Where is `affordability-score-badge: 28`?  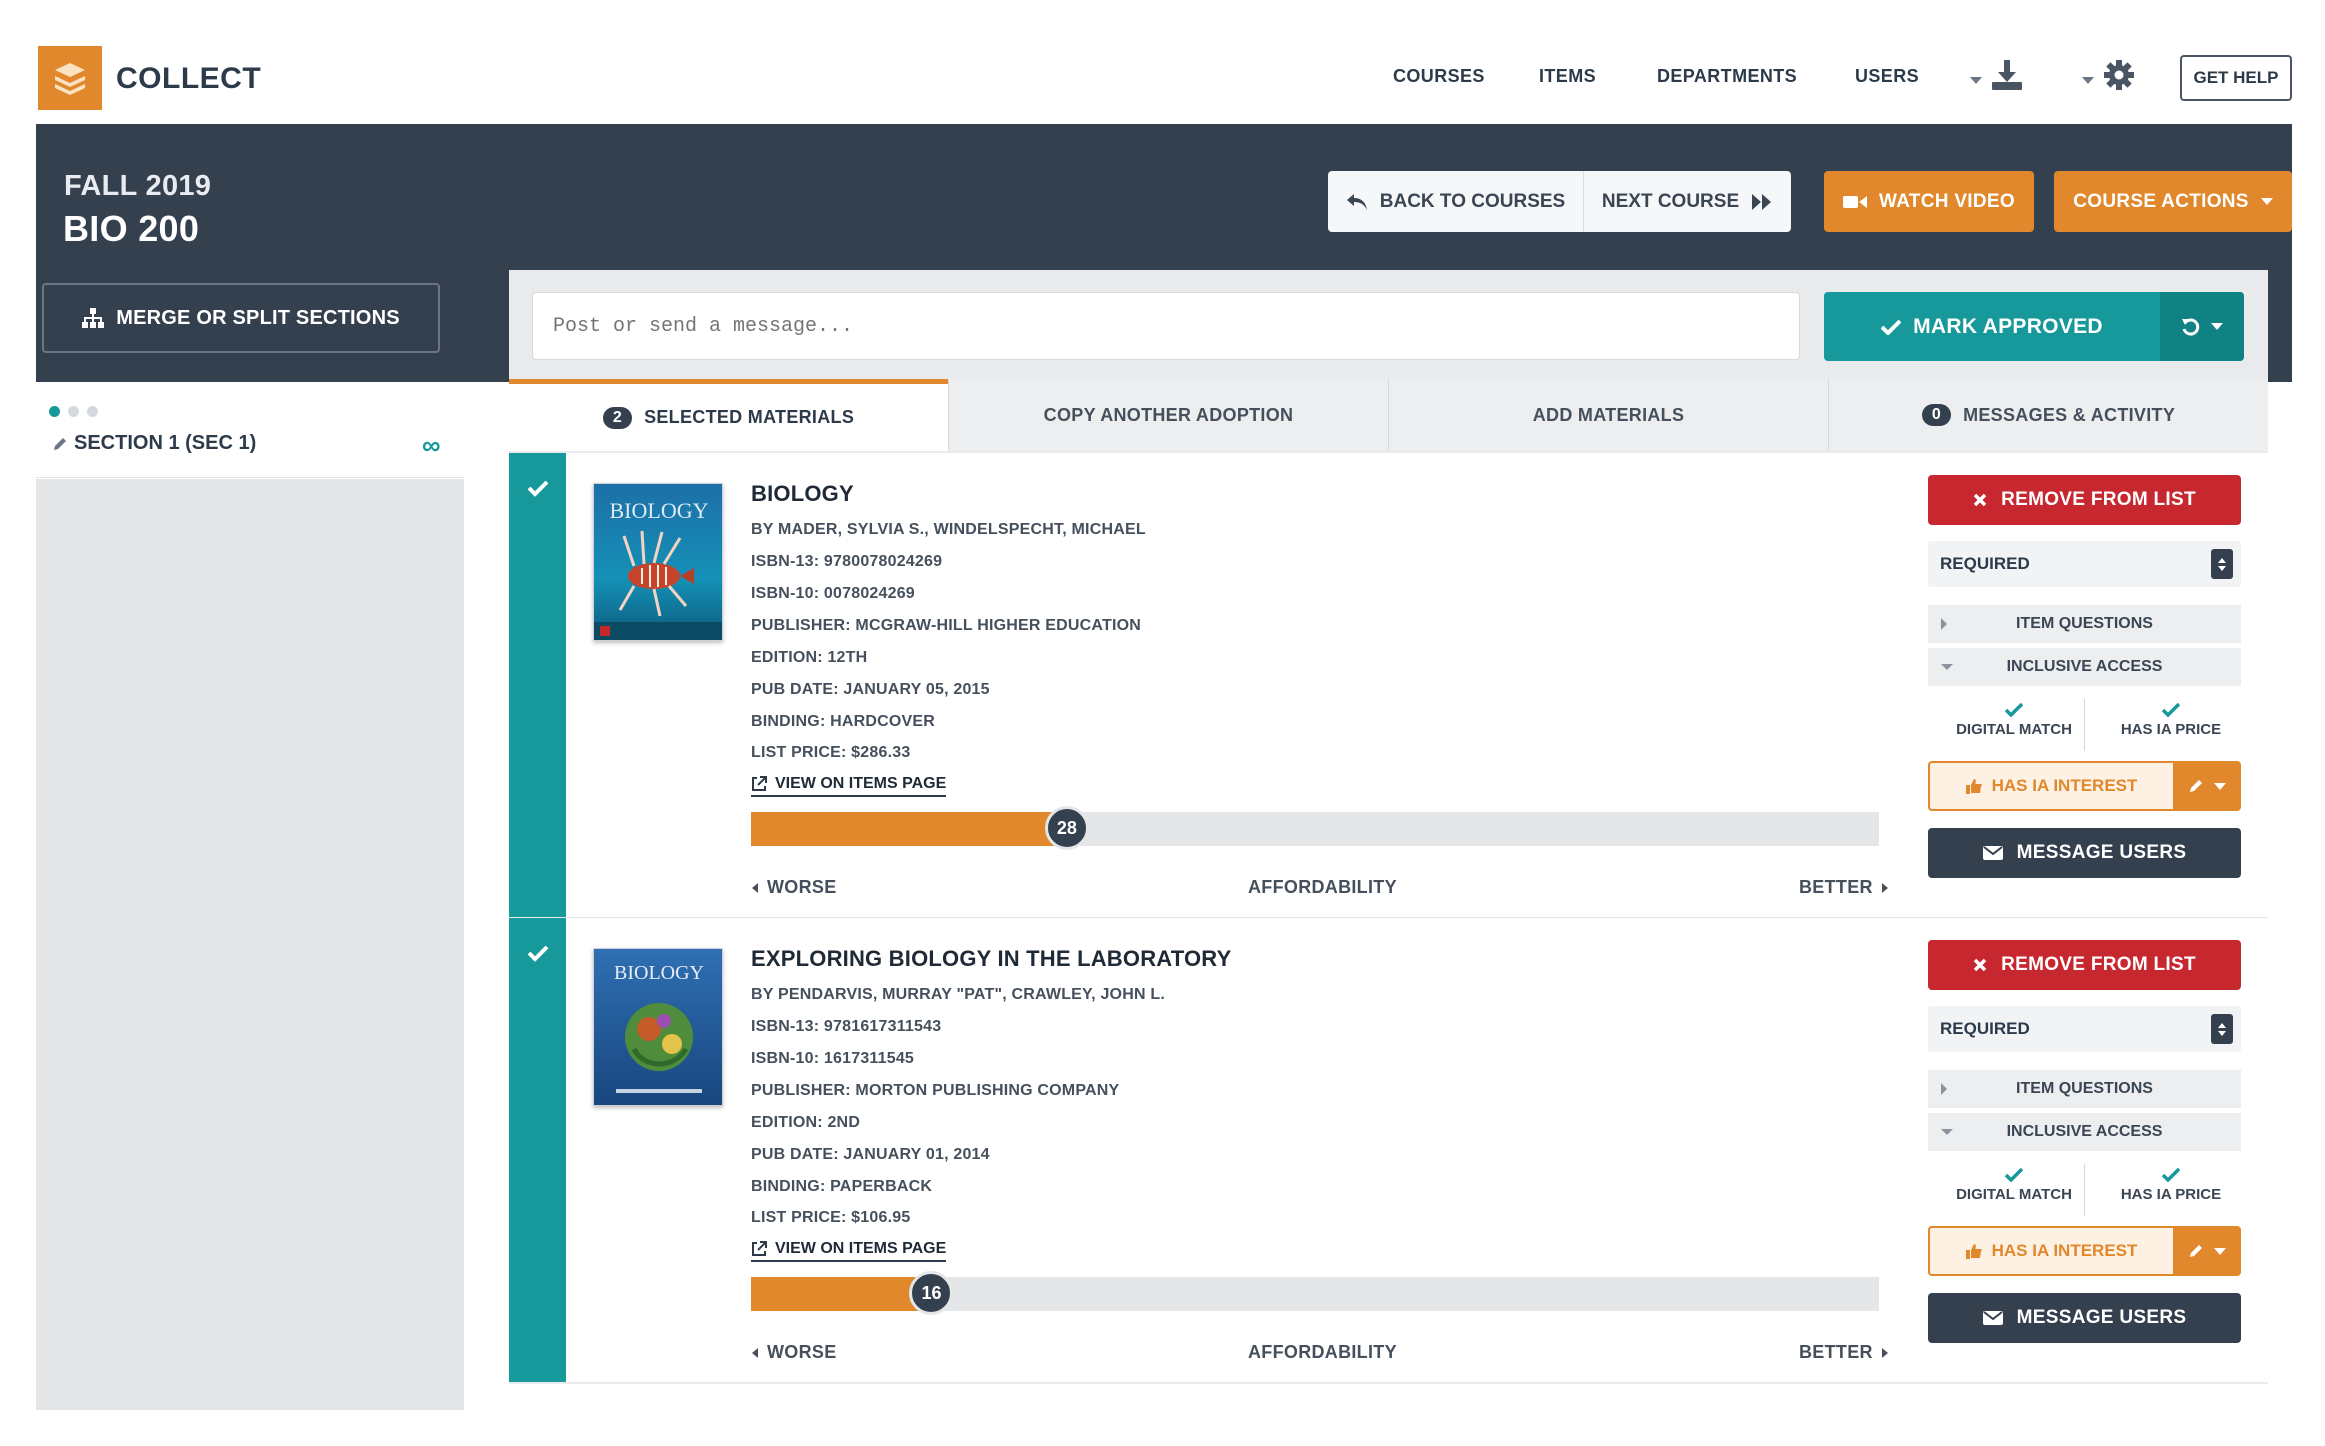 affordability-score-badge: 28 is located at coordinates (1066, 828).